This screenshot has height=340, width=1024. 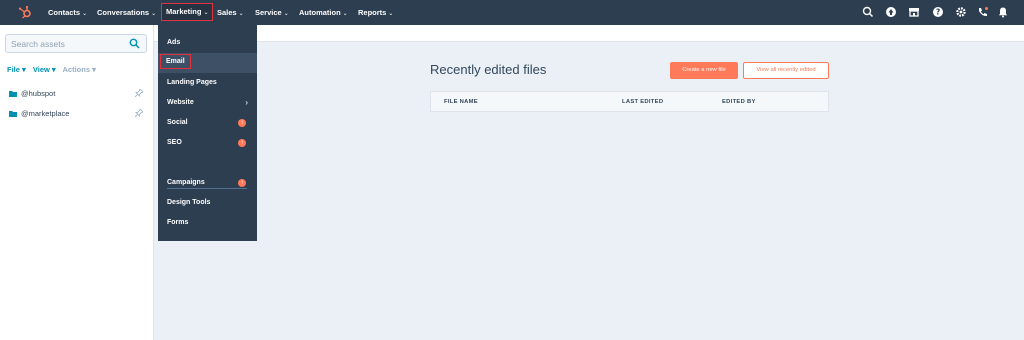 I want to click on chevron-right-icon: ›, so click(x=246, y=102).